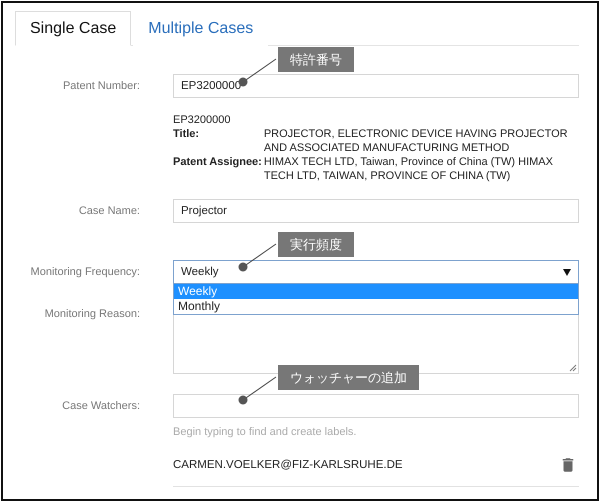 This screenshot has height=502, width=600. Describe the element at coordinates (73, 28) in the screenshot. I see `tab: Single Case` at that location.